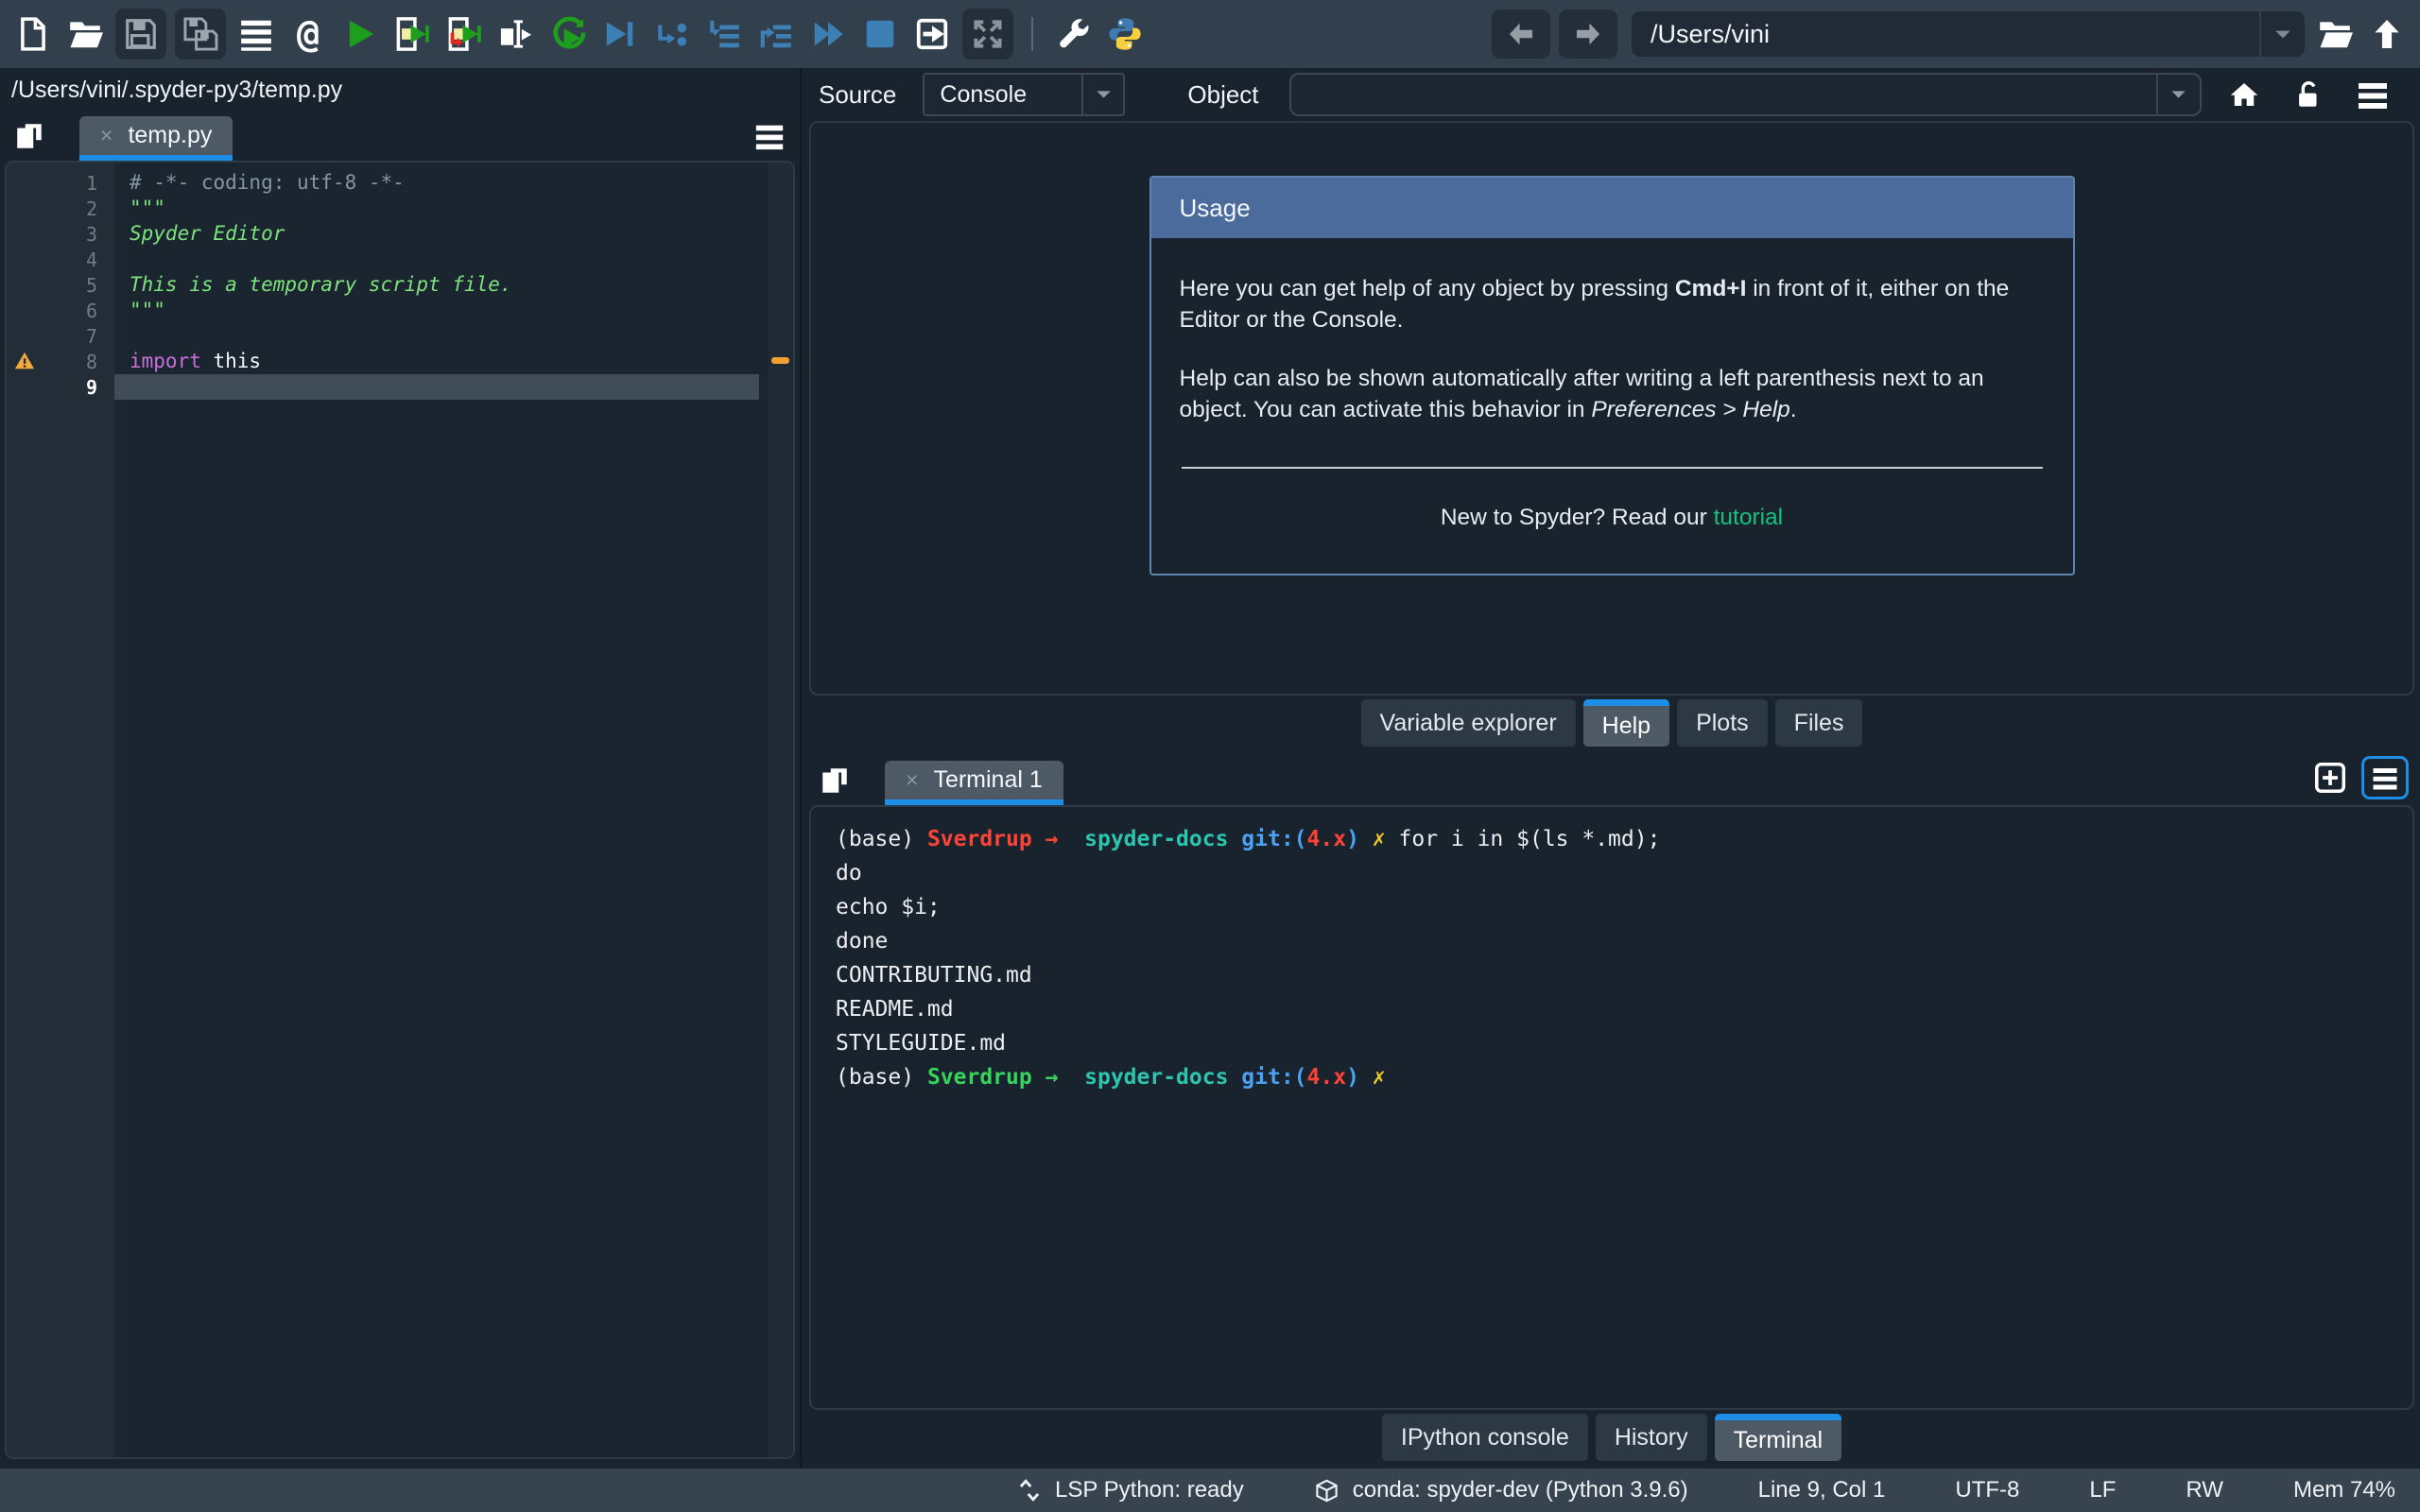 This screenshot has height=1512, width=2420. I want to click on editor-line: 4, so click(388, 259).